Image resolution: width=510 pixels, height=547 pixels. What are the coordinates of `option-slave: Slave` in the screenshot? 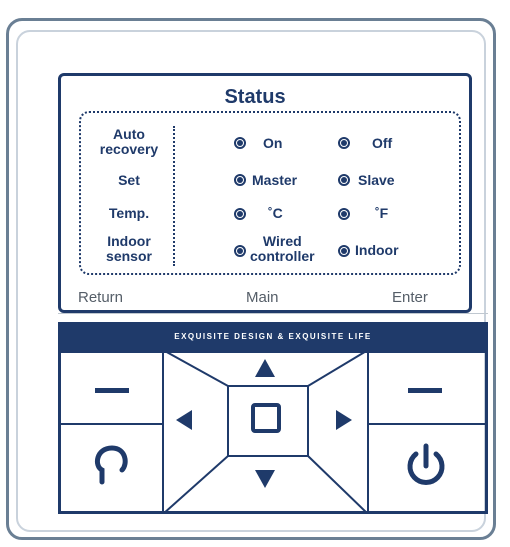 It's located at (376, 180).